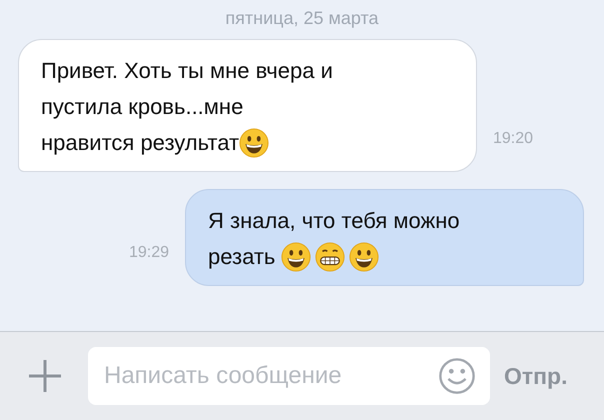 Image resolution: width=604 pixels, height=420 pixels. I want to click on message-input-field: Написать сообщение, so click(270, 376).